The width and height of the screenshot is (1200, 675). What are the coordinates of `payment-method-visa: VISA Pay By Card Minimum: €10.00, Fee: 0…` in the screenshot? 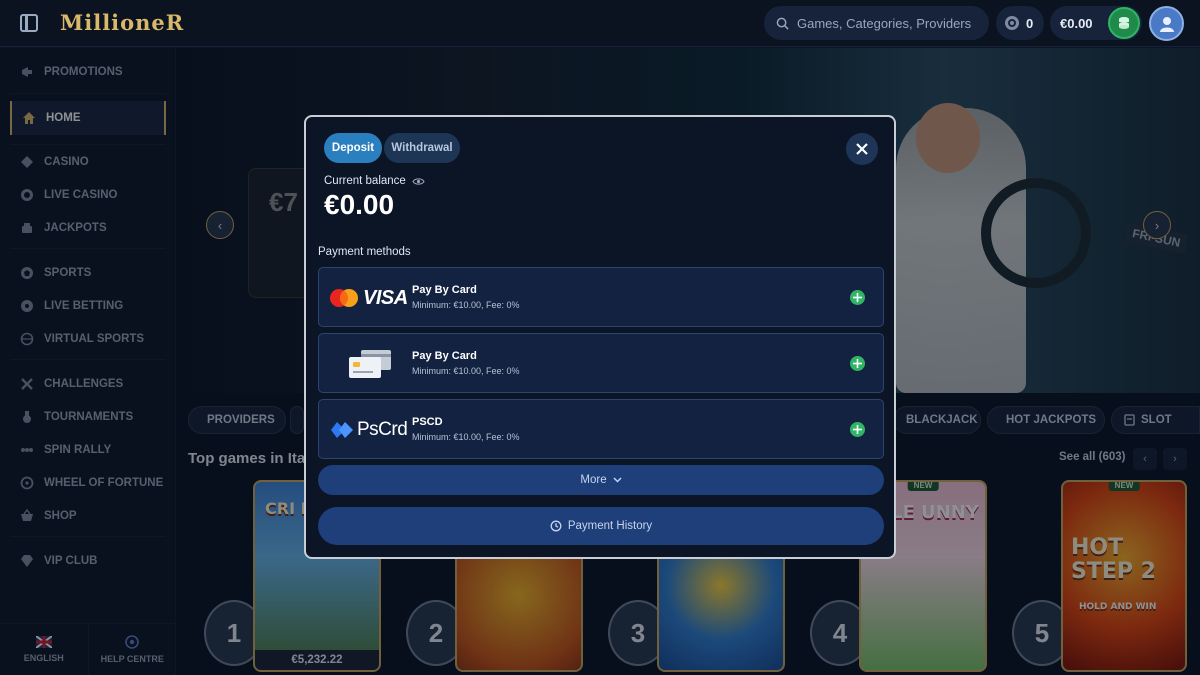 It's located at (601, 297).